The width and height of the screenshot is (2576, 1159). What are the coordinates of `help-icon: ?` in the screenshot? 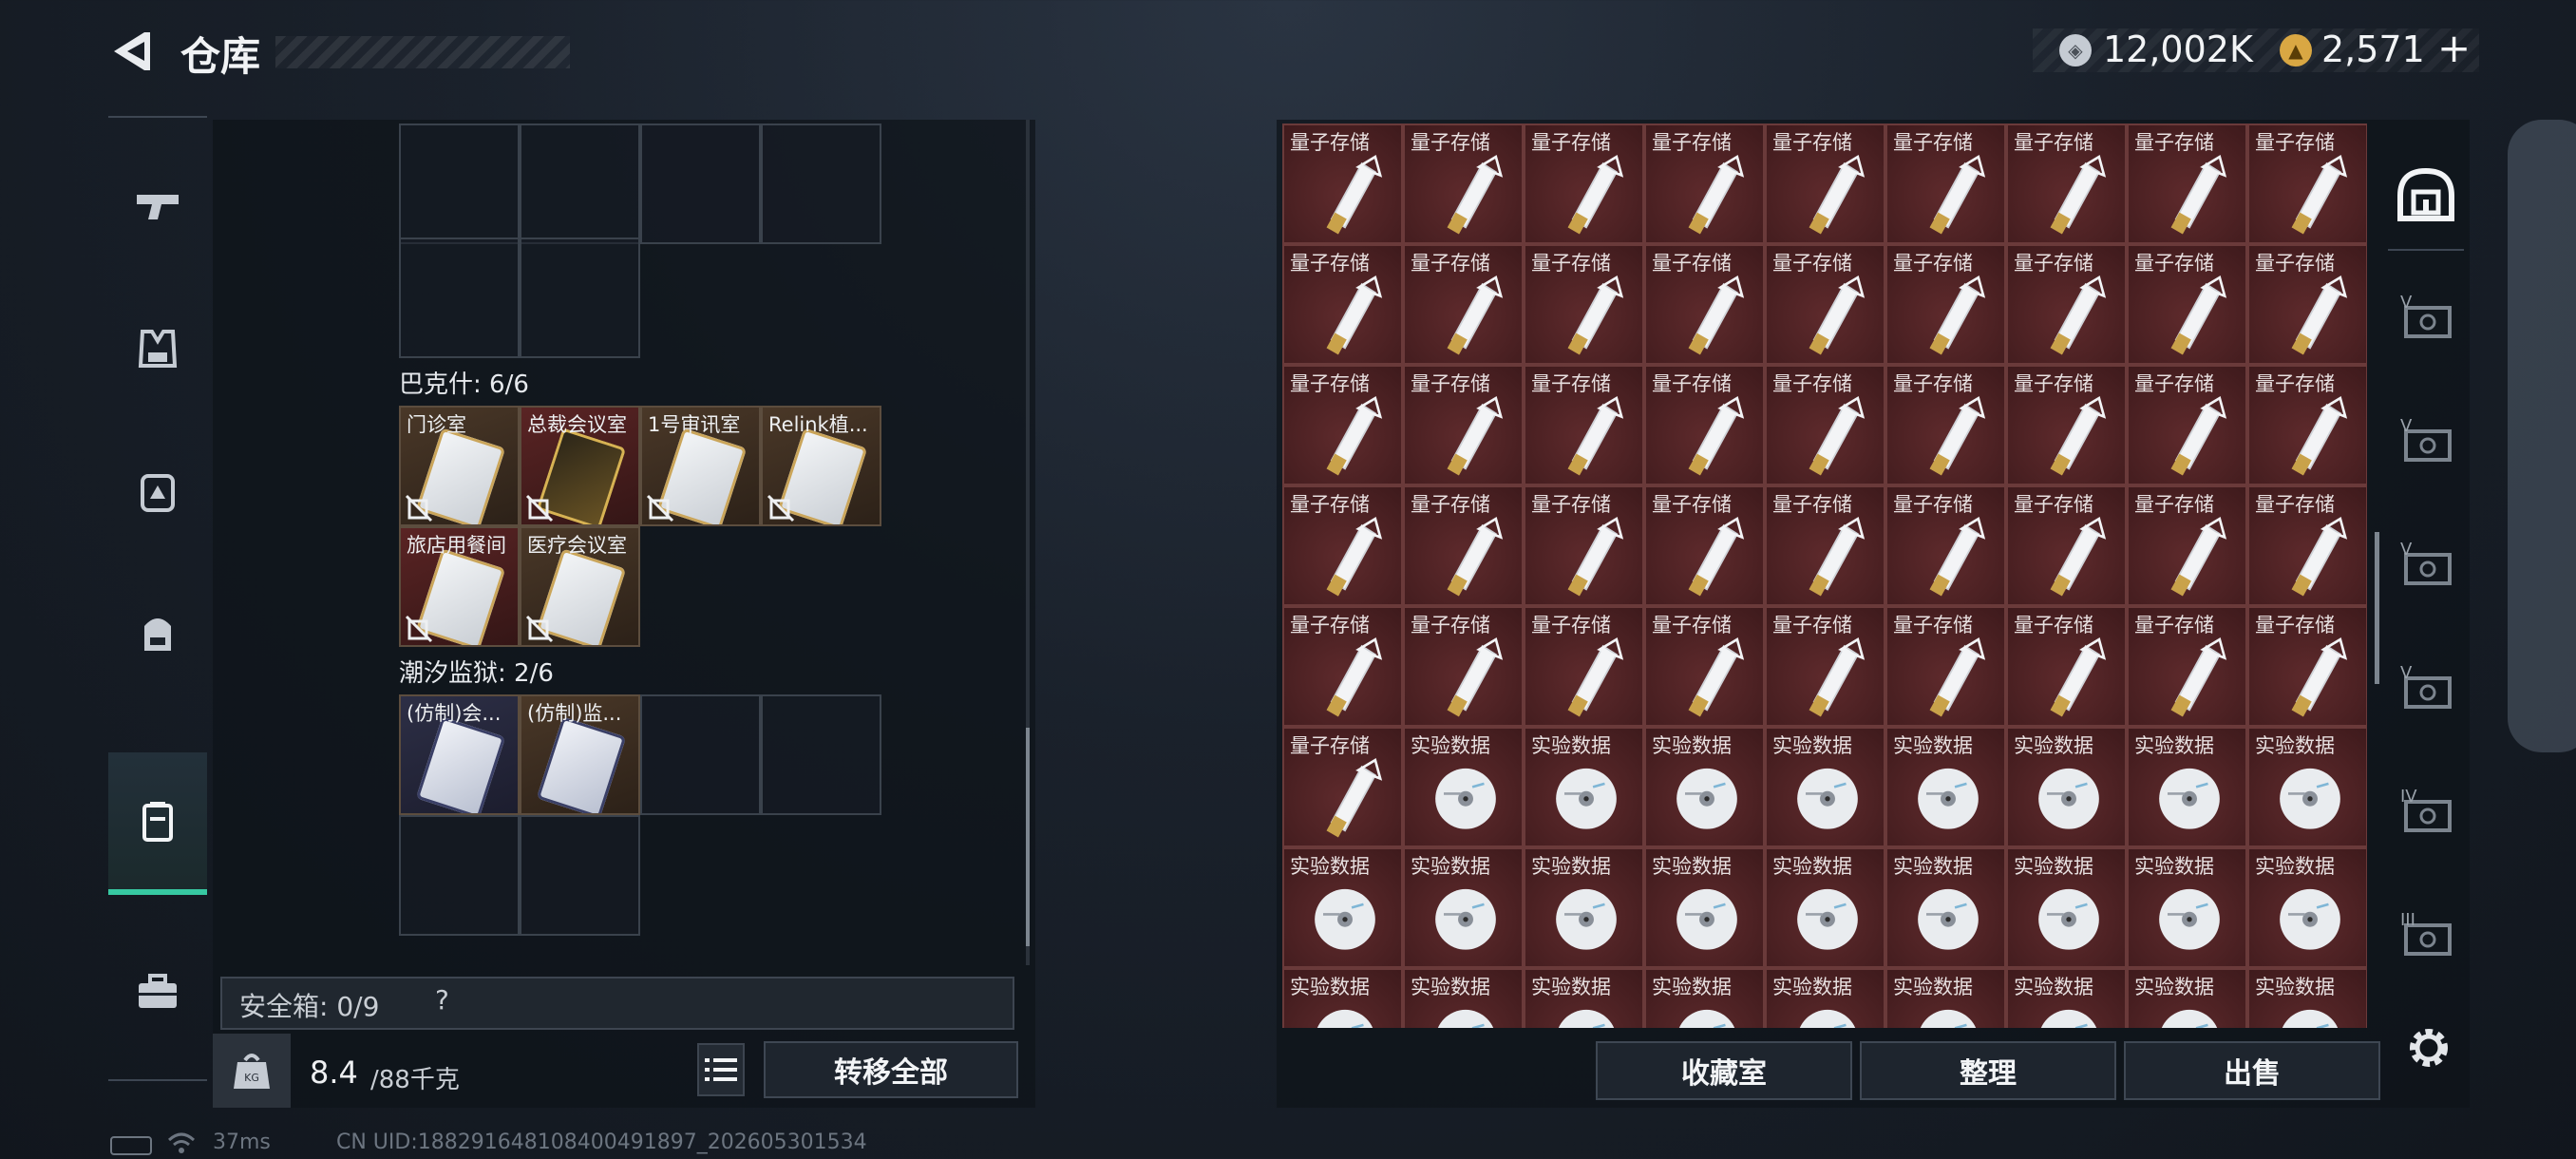 It's located at (442, 1000).